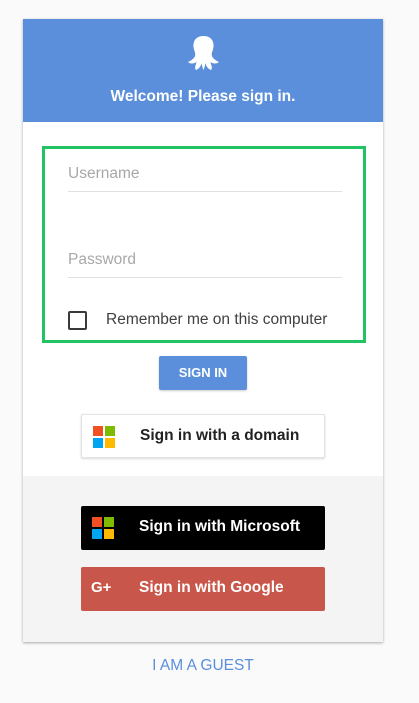 The width and height of the screenshot is (419, 703). I want to click on domain-sign-in-button: Sign in with a domain, so click(203, 436).